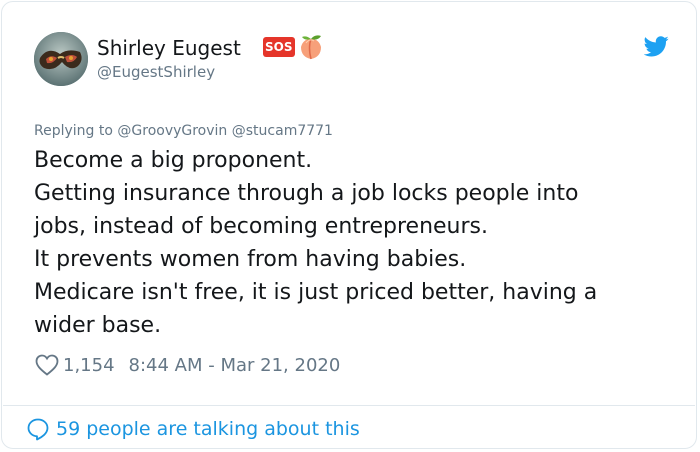 Image resolution: width=700 pixels, height=452 pixels. Describe the element at coordinates (172, 131) in the screenshot. I see `mention-link: @GroovyGrovin` at that location.